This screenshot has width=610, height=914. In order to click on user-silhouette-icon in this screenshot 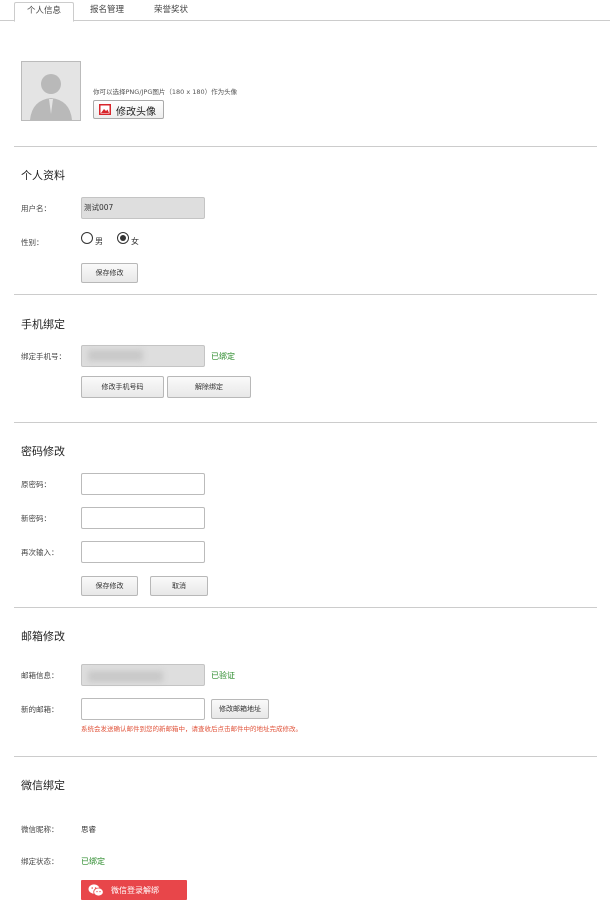, I will do `click(51, 97)`.